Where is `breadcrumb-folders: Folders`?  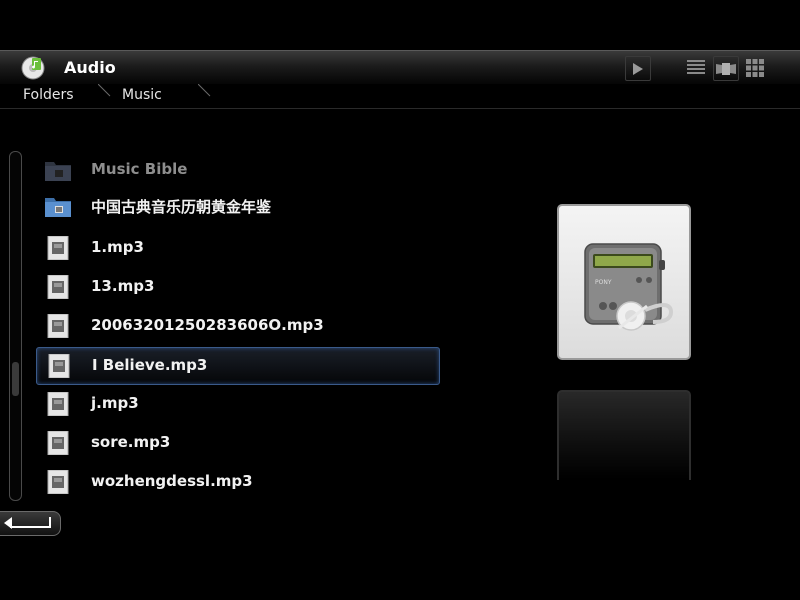
breadcrumb-folders: Folders is located at coordinates (48, 95).